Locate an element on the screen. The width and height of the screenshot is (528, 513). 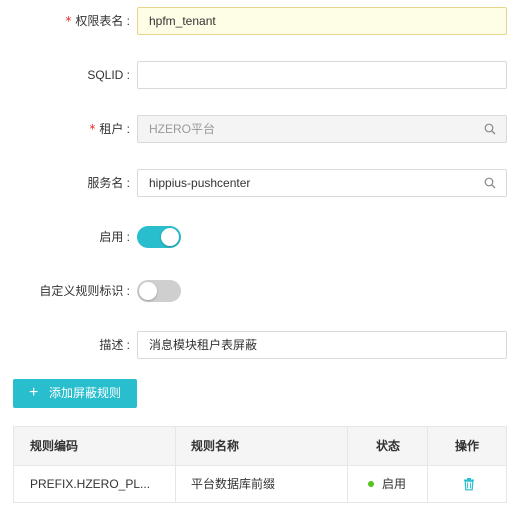
status-dot-icon is located at coordinates (371, 483).